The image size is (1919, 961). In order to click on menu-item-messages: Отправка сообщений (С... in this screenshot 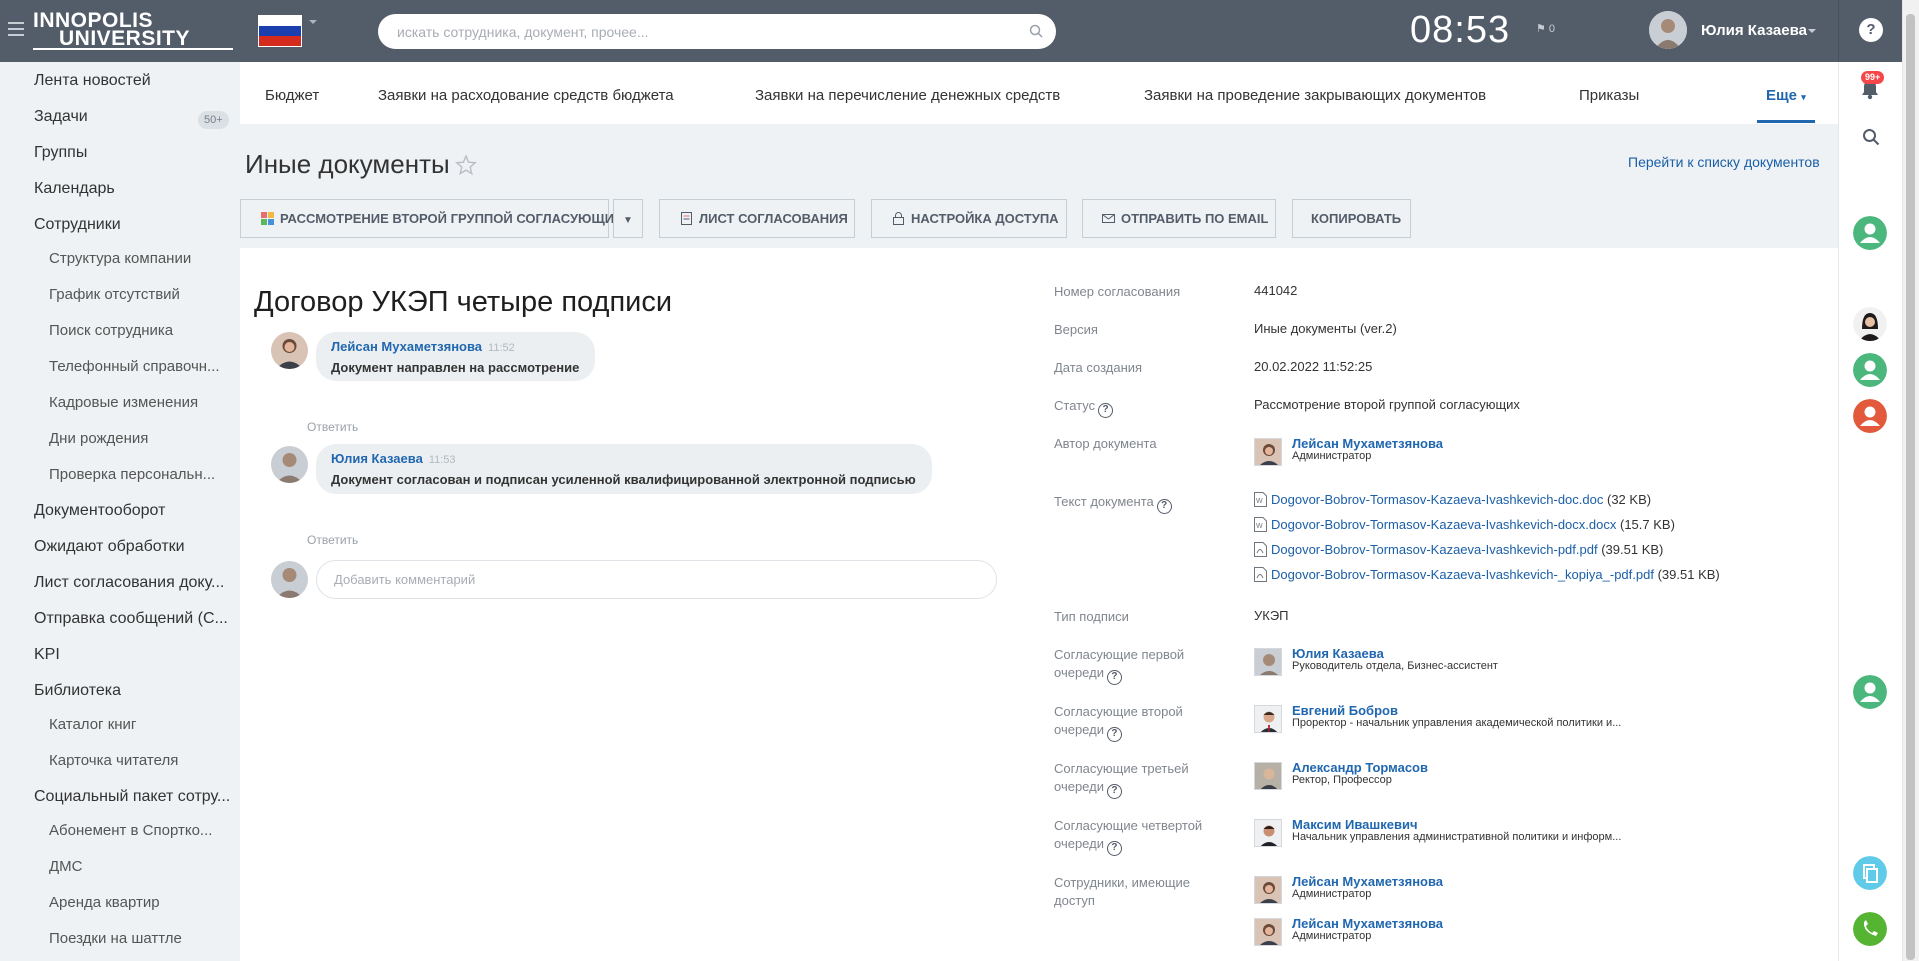, I will do `click(134, 619)`.